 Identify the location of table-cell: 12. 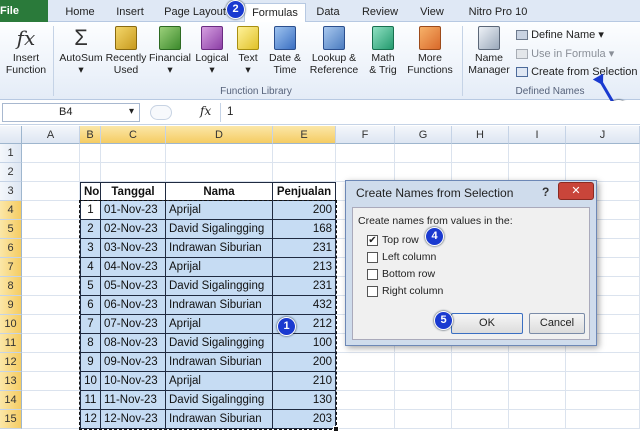
(90, 419).